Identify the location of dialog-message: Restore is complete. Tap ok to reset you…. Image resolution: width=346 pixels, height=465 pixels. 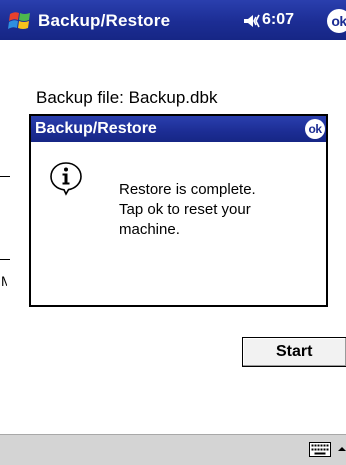
(219, 210).